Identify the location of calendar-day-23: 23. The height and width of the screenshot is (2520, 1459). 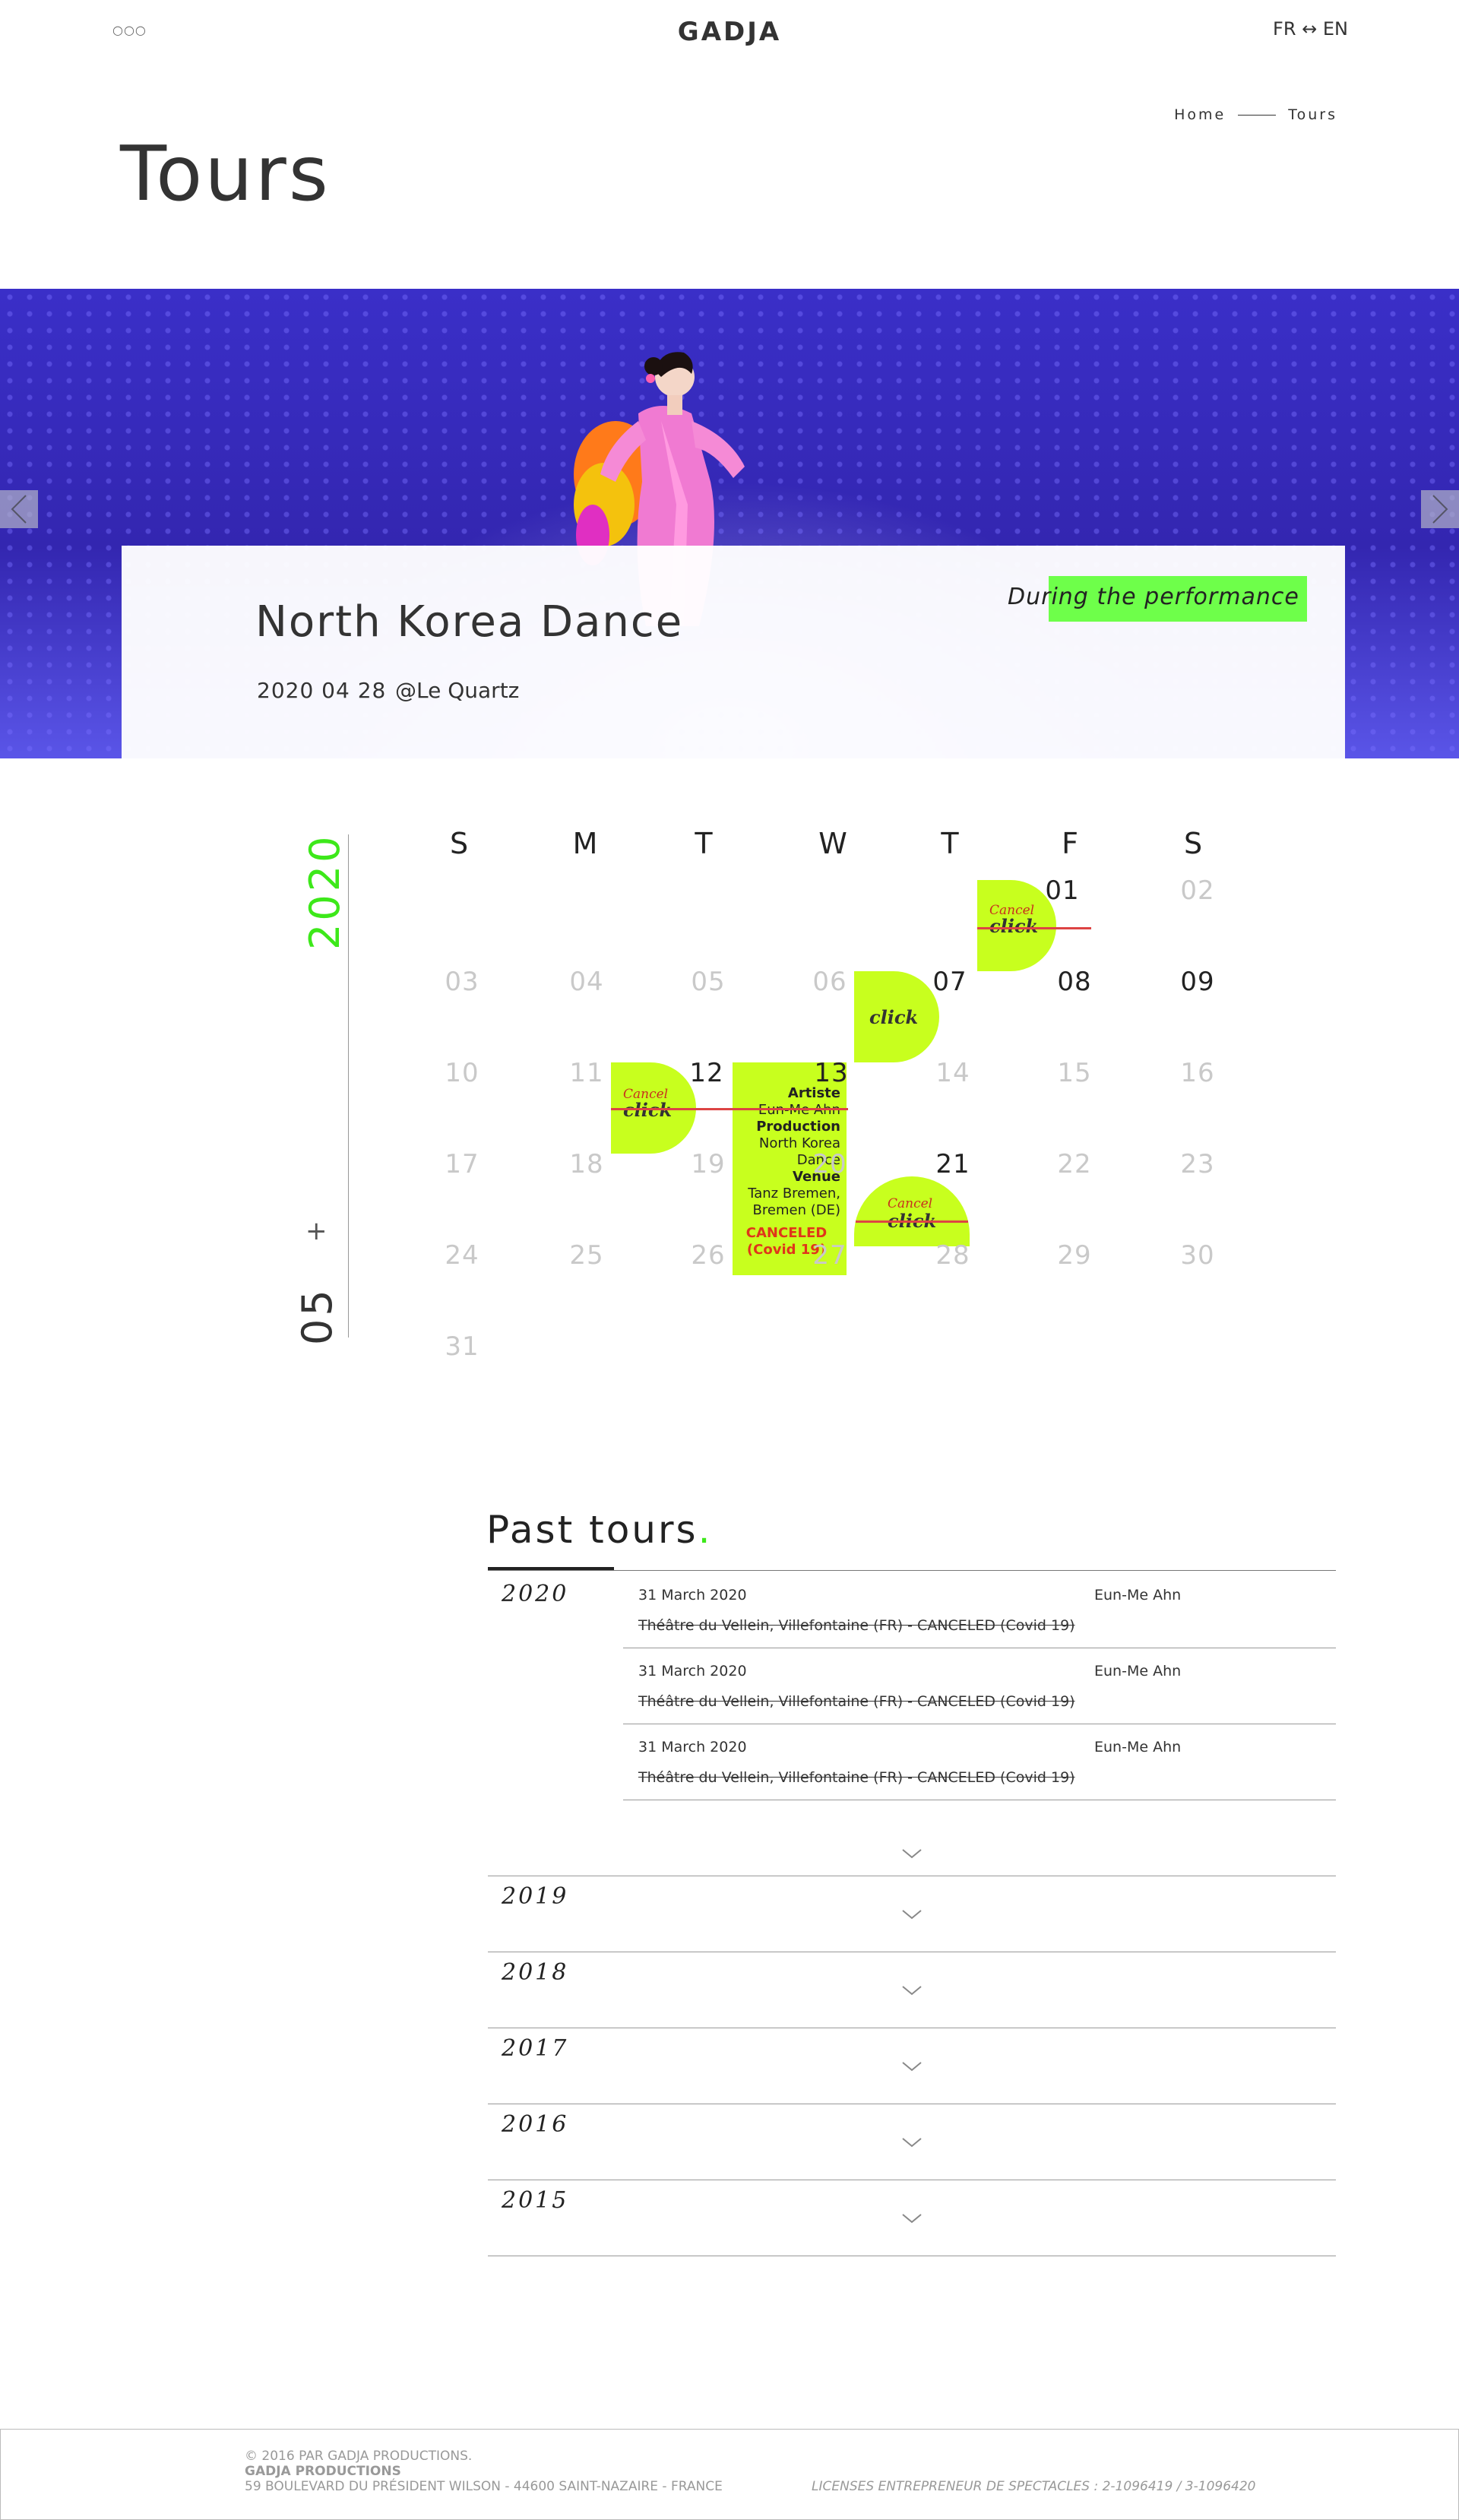
(1197, 1164).